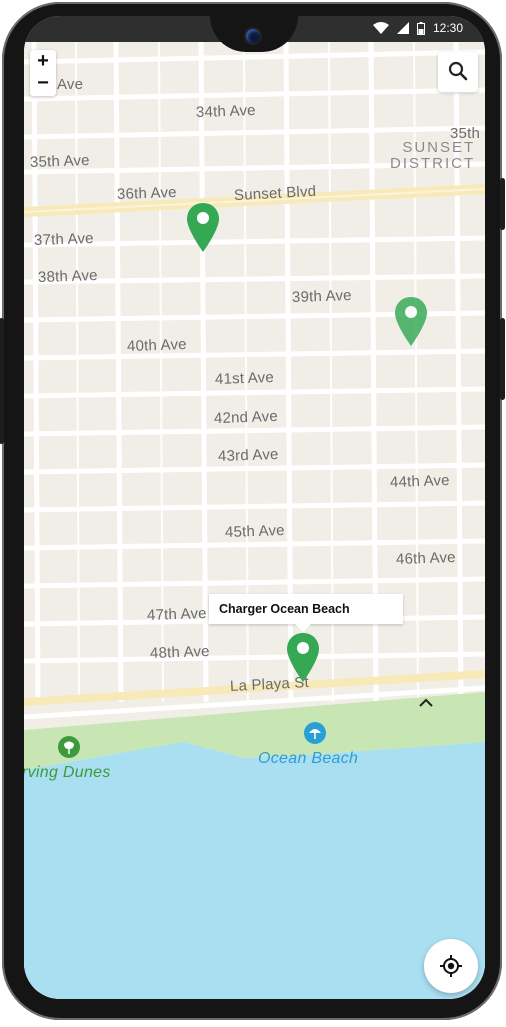  What do you see at coordinates (308, 759) in the screenshot?
I see `poi-label-ocean-beach: Ocean Beach` at bounding box center [308, 759].